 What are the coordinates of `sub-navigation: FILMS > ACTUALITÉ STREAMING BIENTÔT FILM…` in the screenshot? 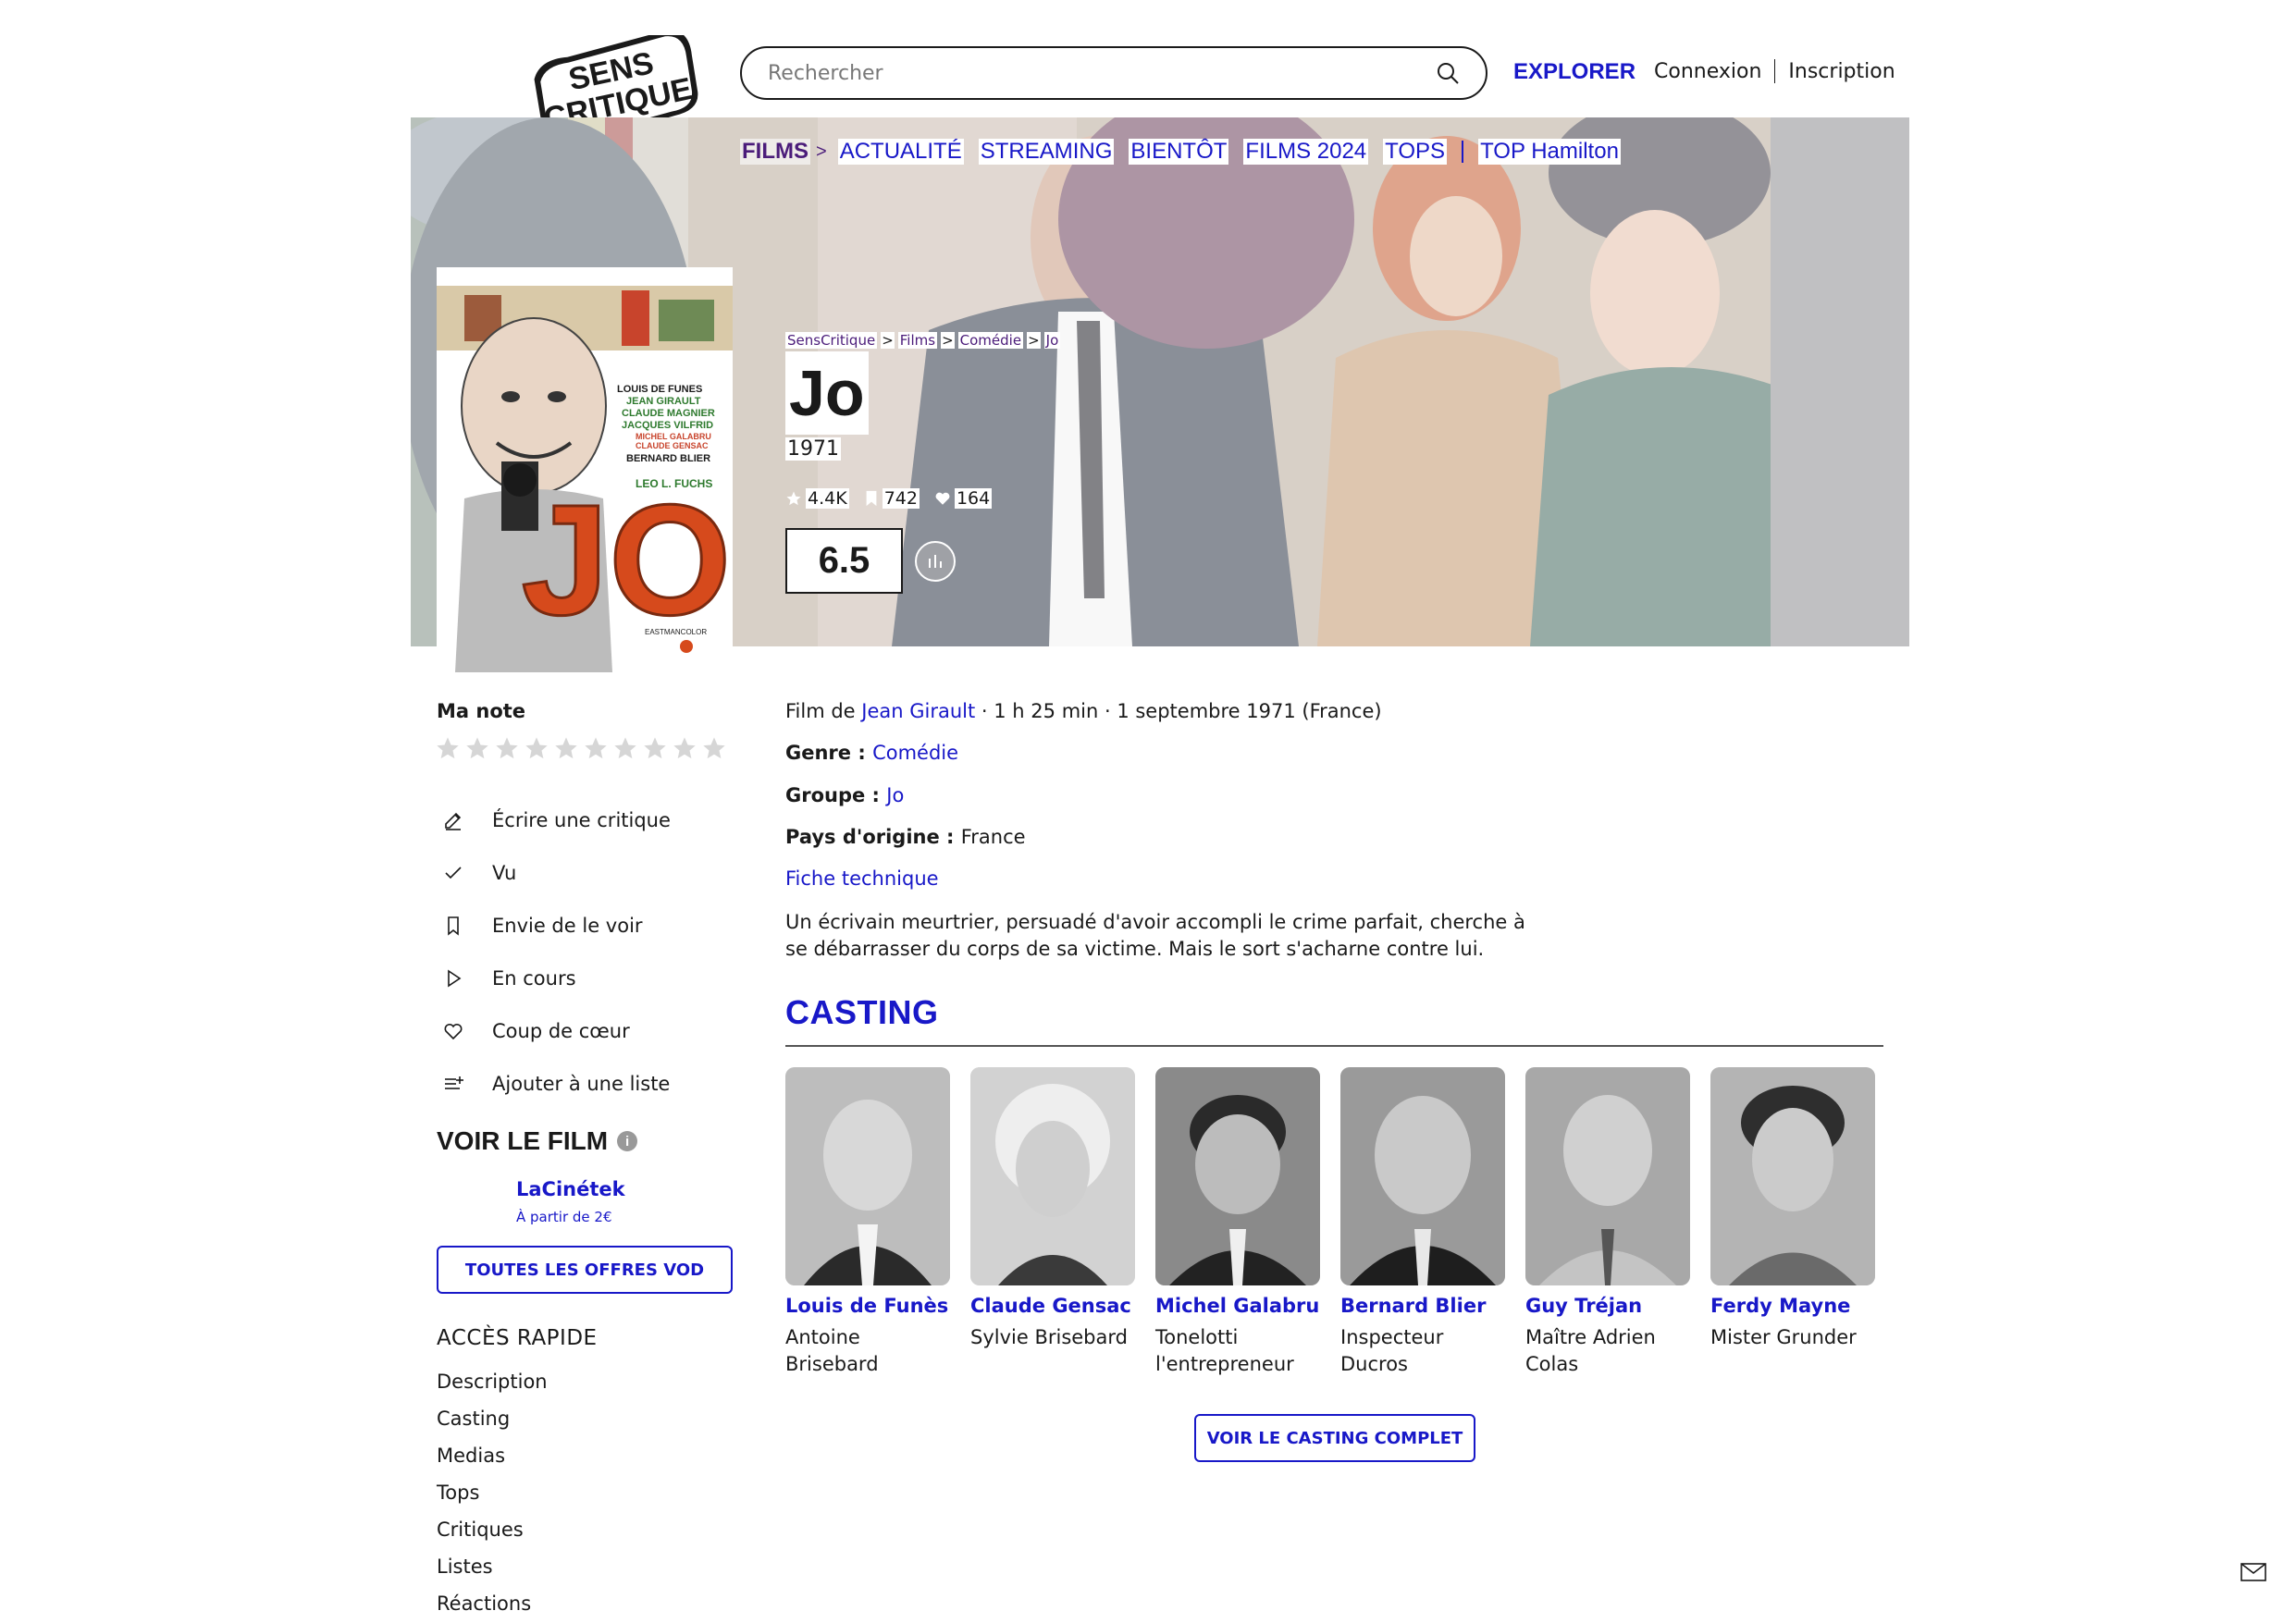 It's located at (1188, 152).